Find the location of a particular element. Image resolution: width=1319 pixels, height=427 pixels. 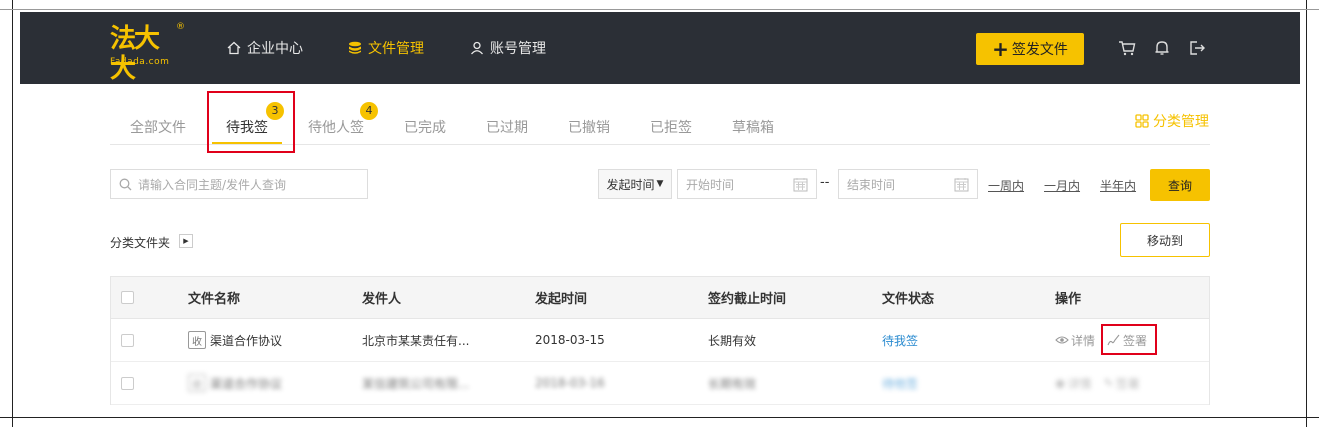

nav-label: 文件管理 is located at coordinates (396, 49).